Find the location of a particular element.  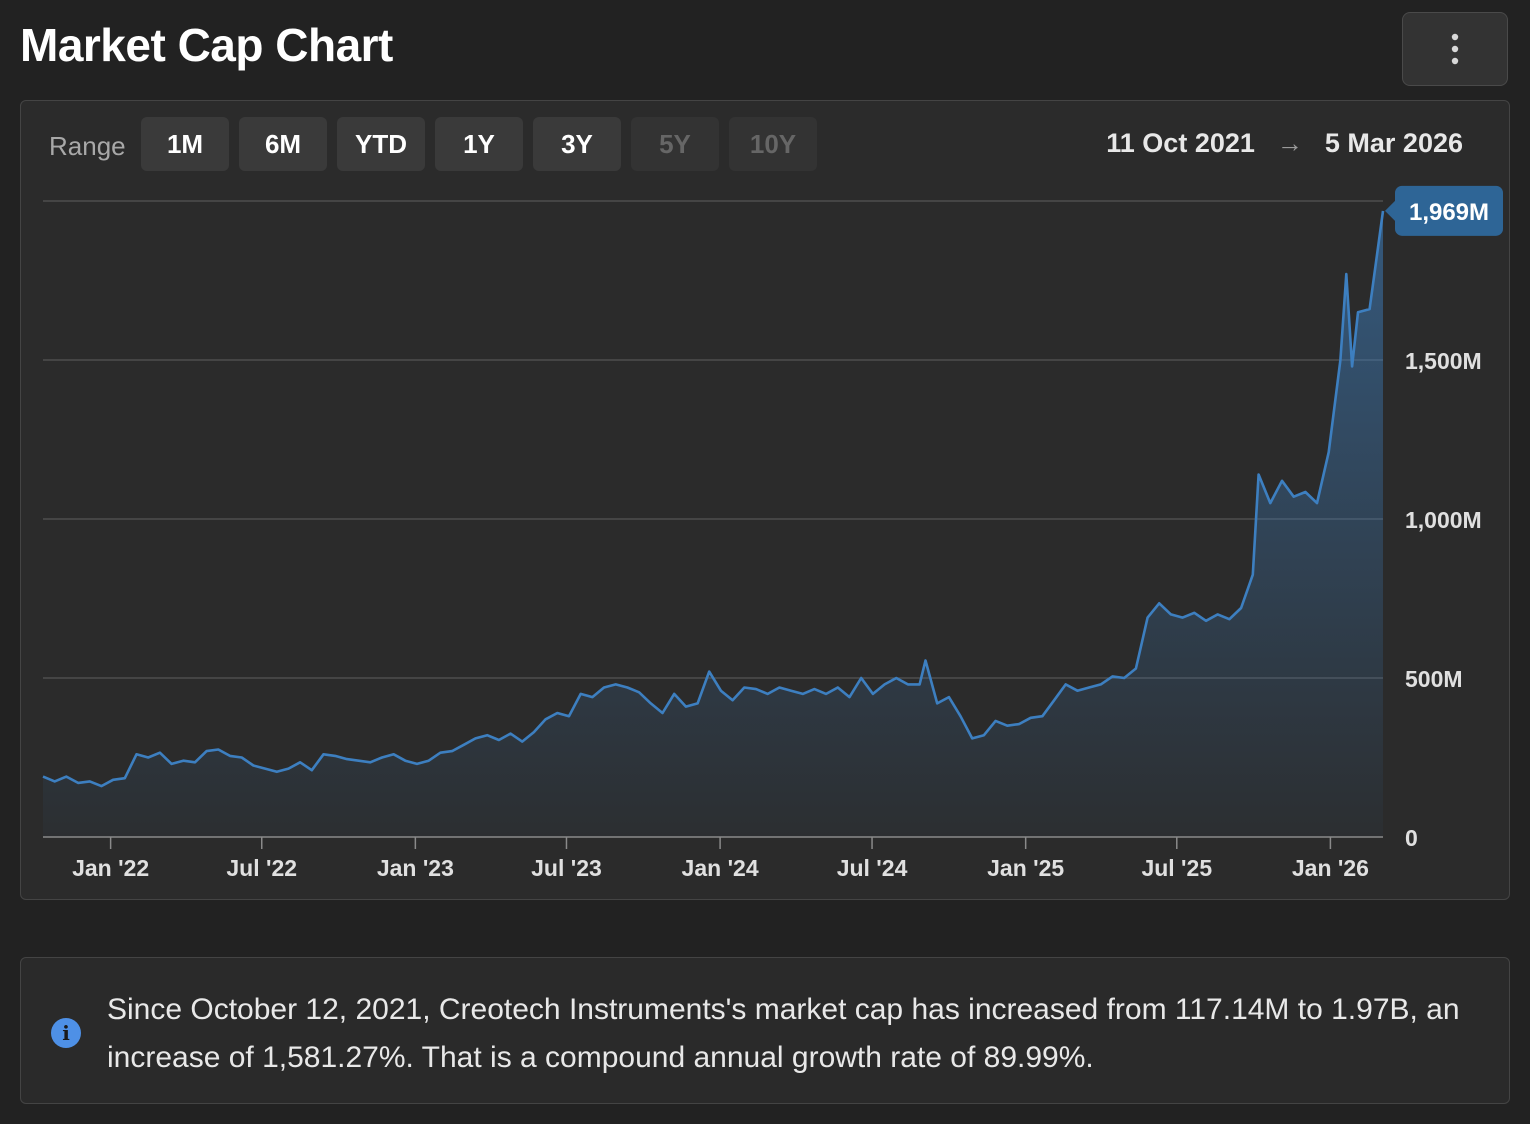

info-icon: i is located at coordinates (66, 1033).